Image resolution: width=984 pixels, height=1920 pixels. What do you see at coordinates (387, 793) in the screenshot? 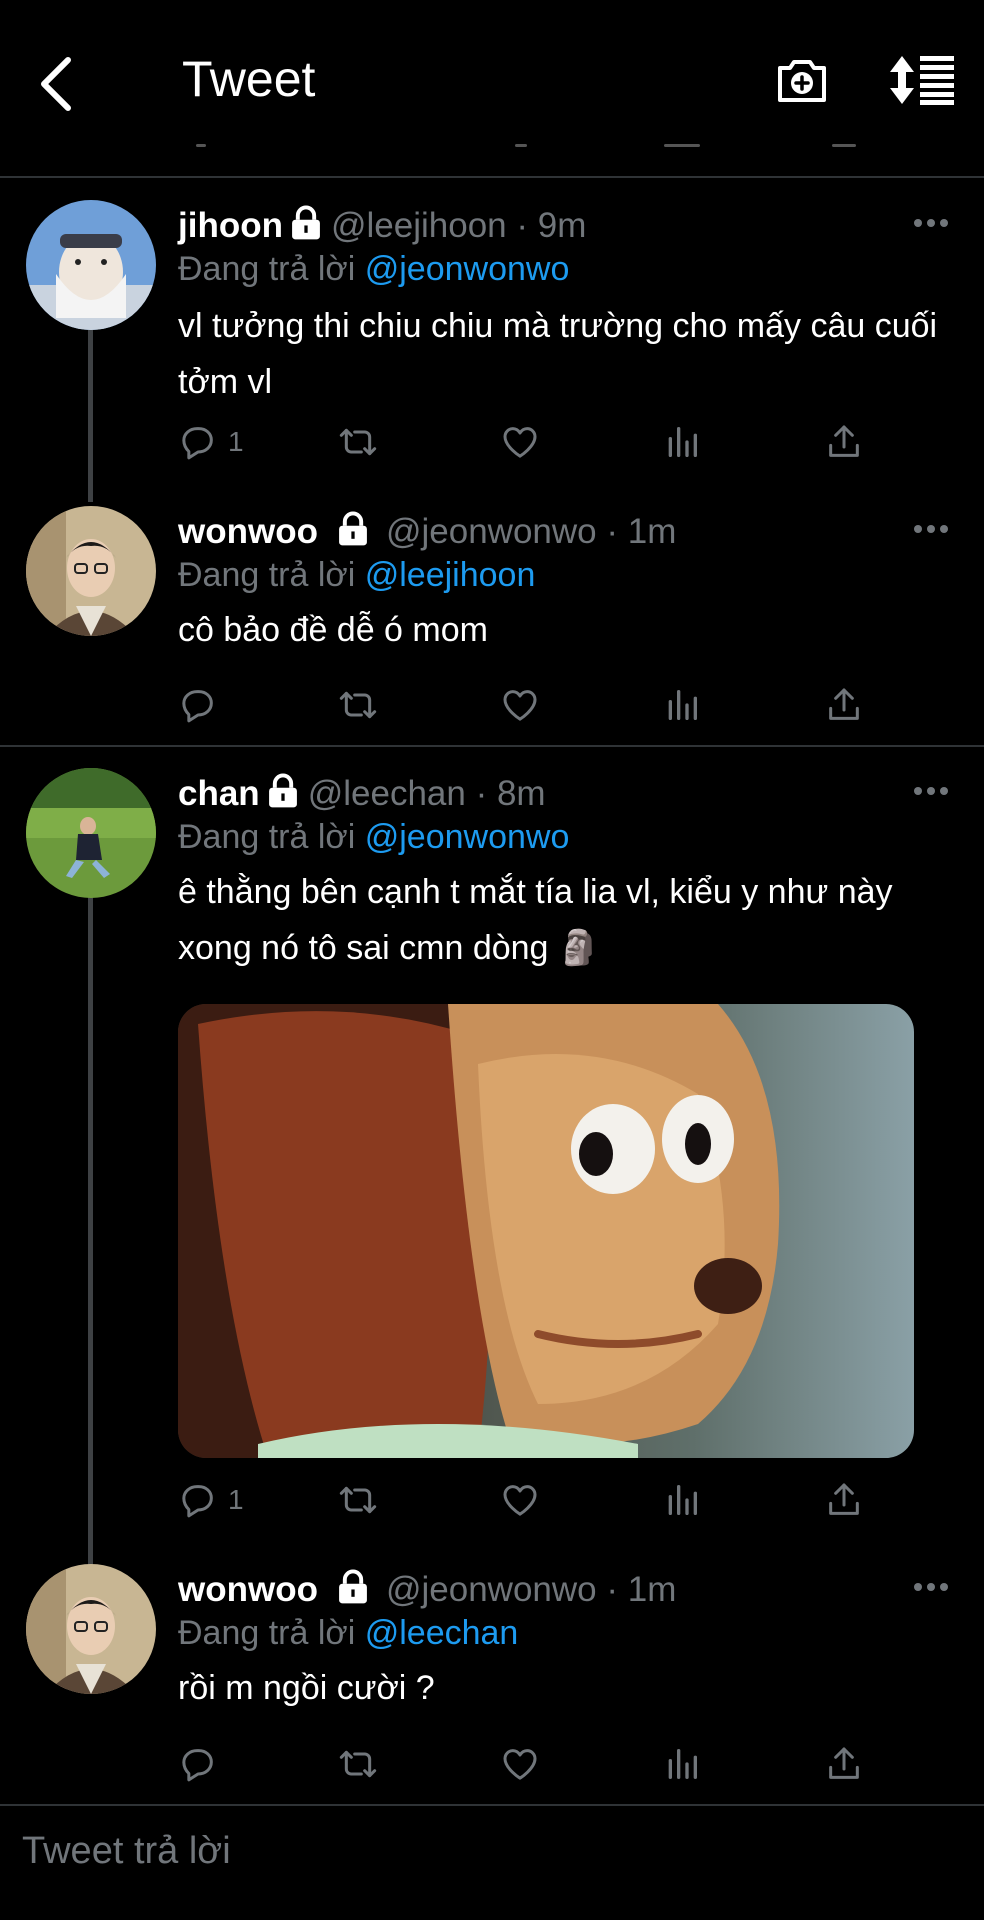
I see `handle: @leechan` at bounding box center [387, 793].